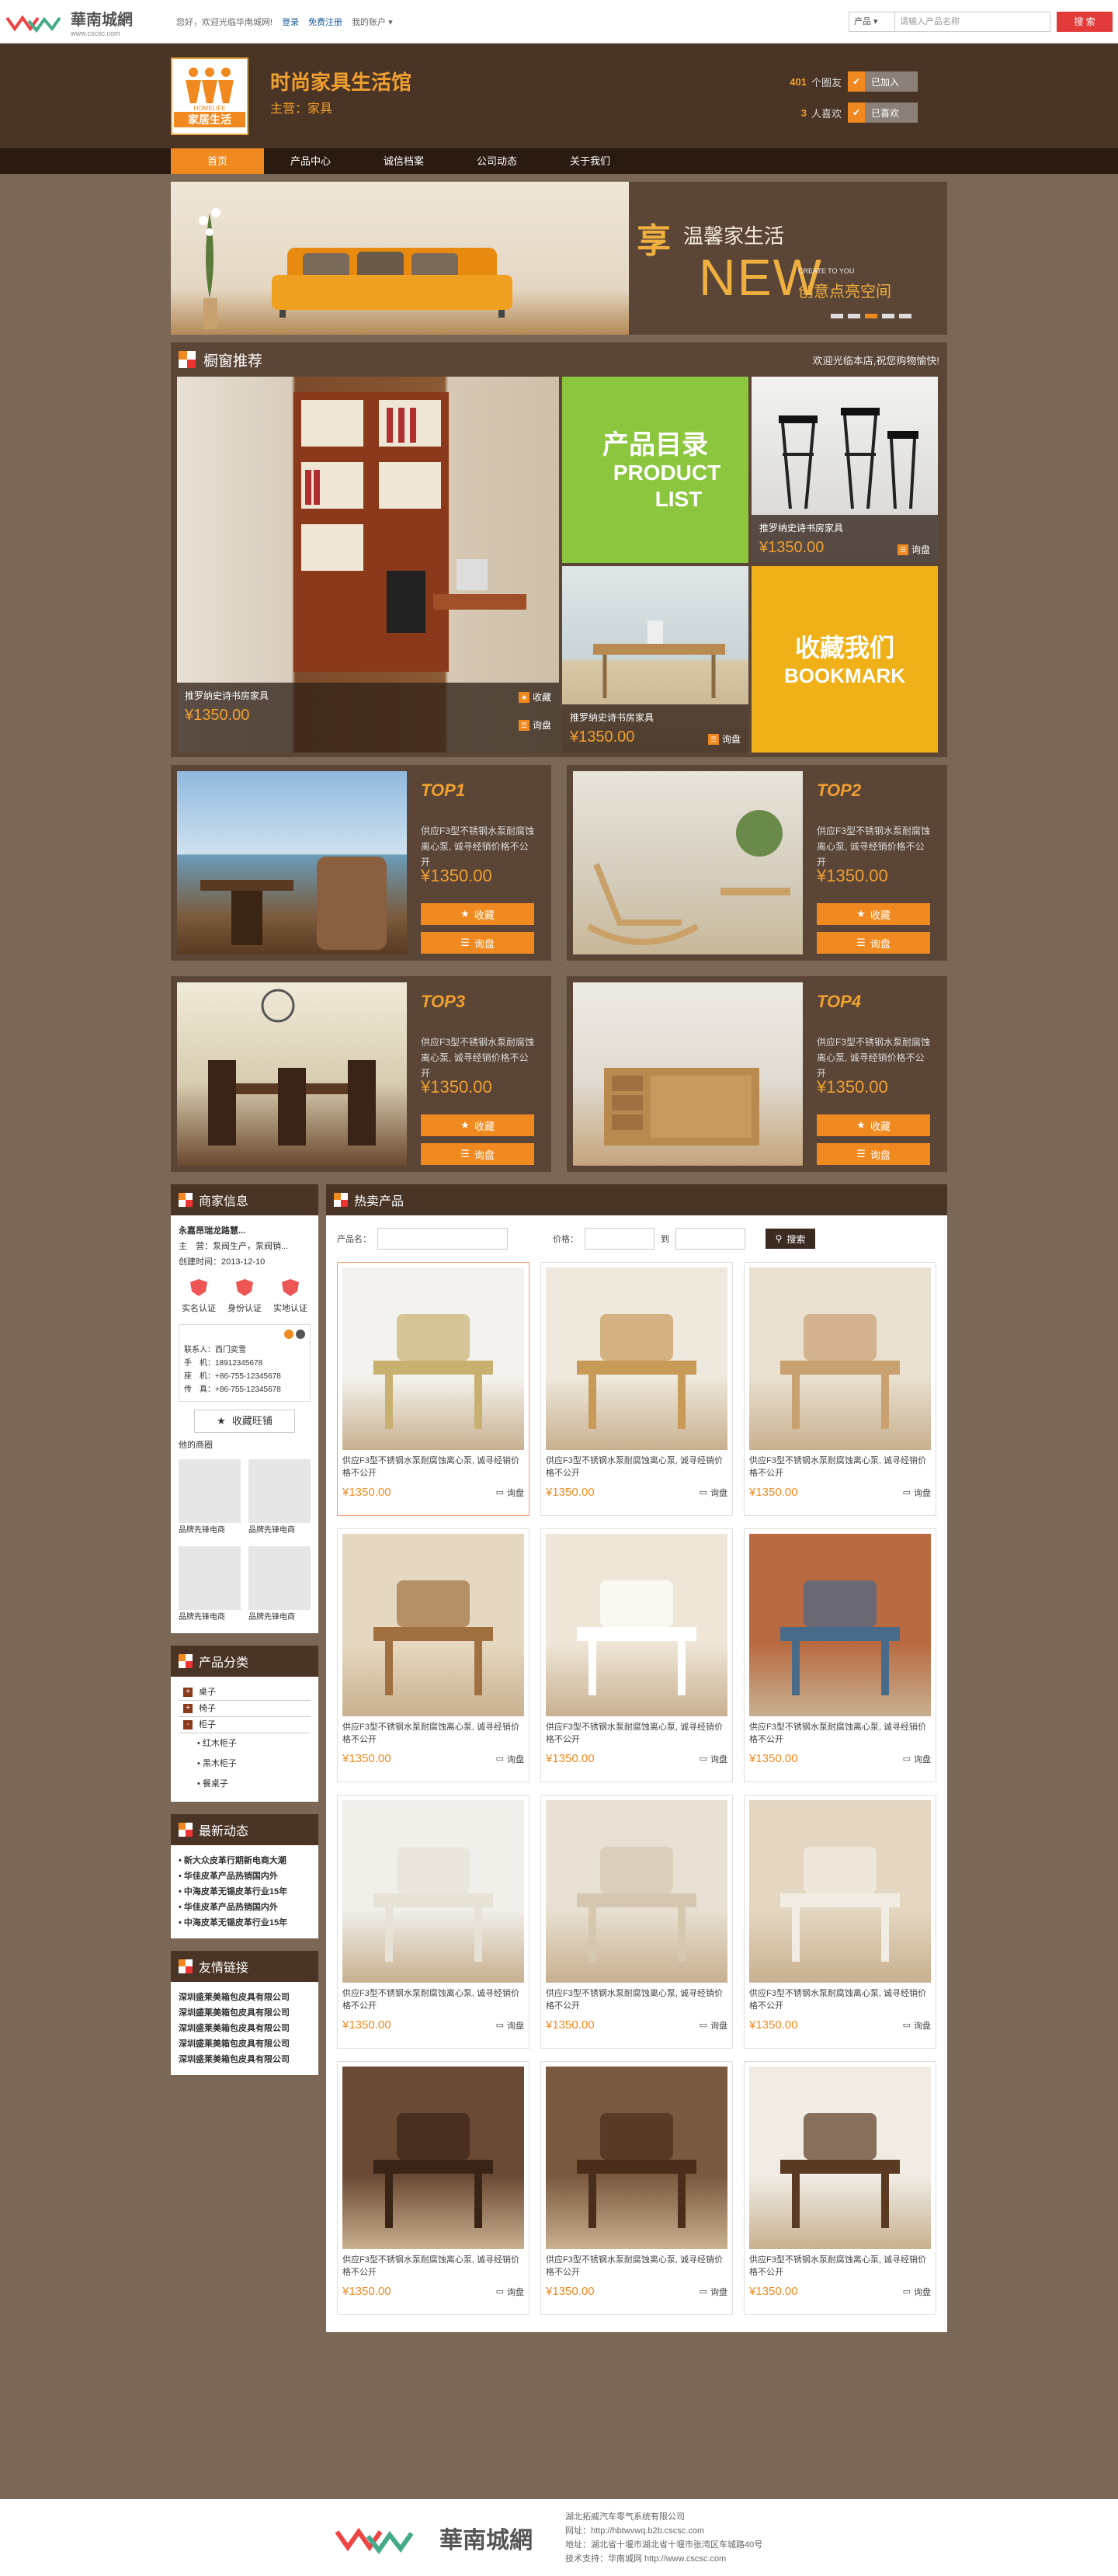 This screenshot has height=2576, width=1118. Describe the element at coordinates (972, 22) in the screenshot. I see `search-input: 请输入产品名称` at that location.